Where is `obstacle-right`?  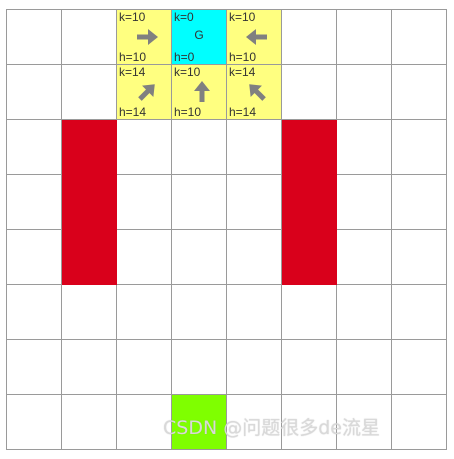
obstacle-right is located at coordinates (309, 202).